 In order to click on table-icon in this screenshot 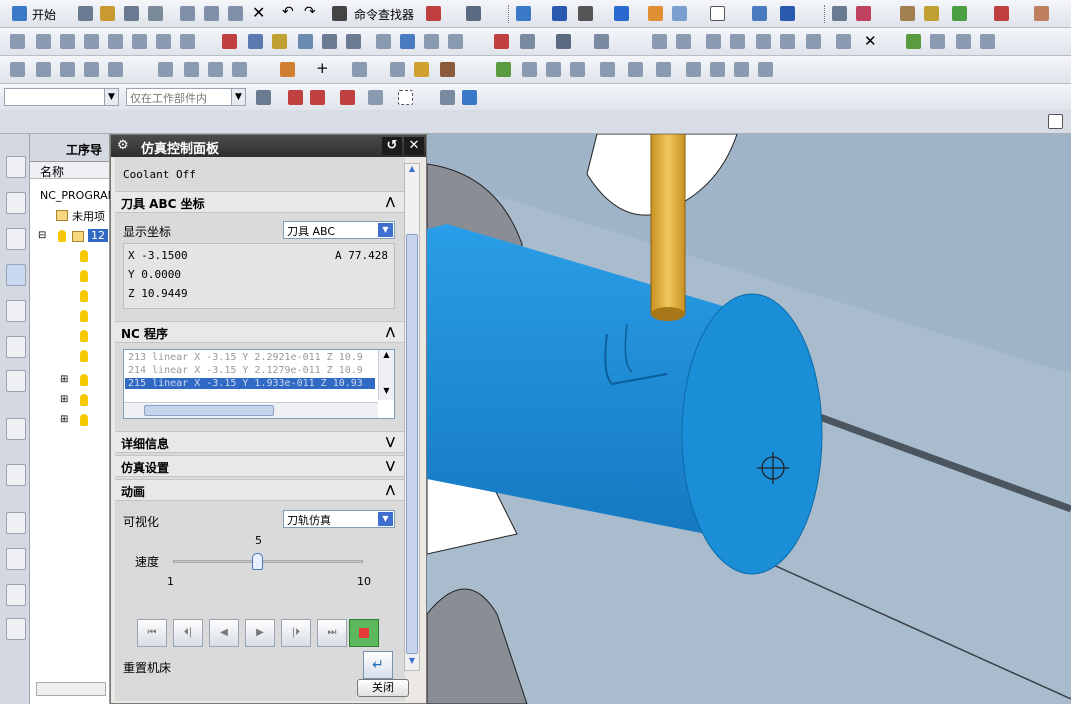, I will do `click(839, 13)`.